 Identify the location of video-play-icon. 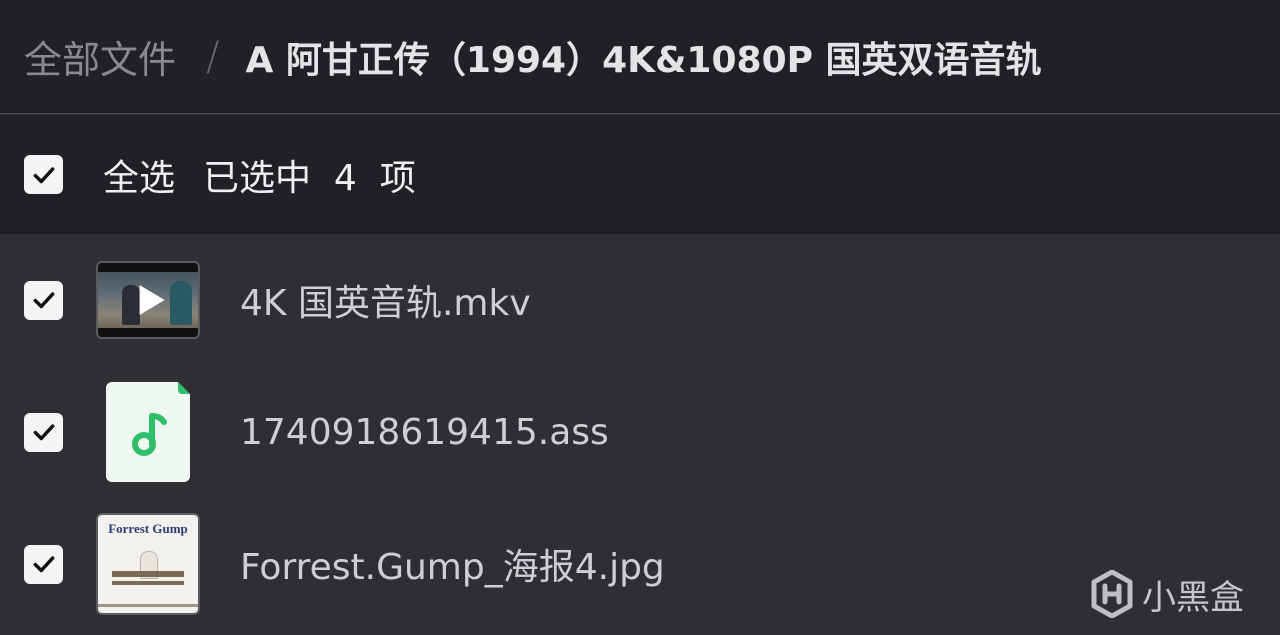
(152, 300).